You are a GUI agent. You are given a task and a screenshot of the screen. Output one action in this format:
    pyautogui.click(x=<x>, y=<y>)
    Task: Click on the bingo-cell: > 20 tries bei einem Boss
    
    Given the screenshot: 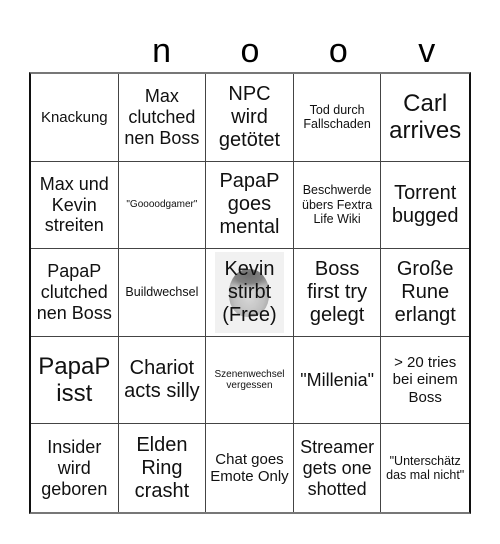 What is the action you would take?
    pyautogui.click(x=425, y=381)
    